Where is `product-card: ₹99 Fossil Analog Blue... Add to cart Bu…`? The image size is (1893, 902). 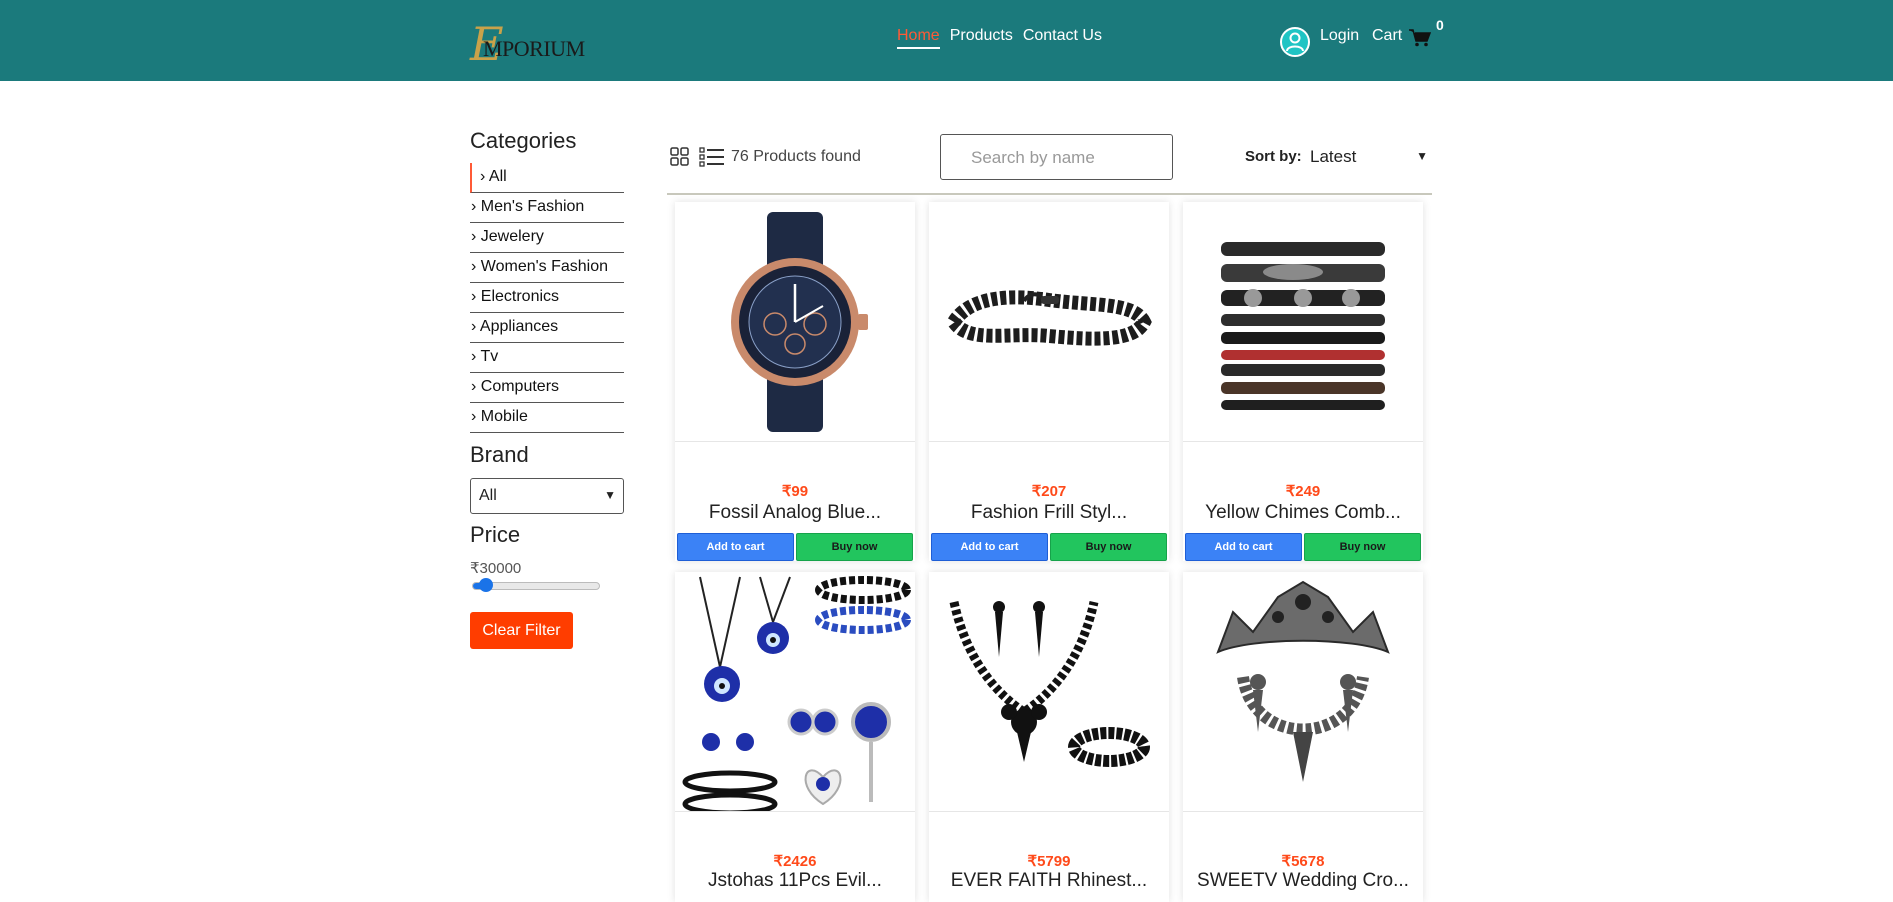
product-card: ₹99 Fossil Analog Blue... Add to cart Bu… is located at coordinates (795, 381).